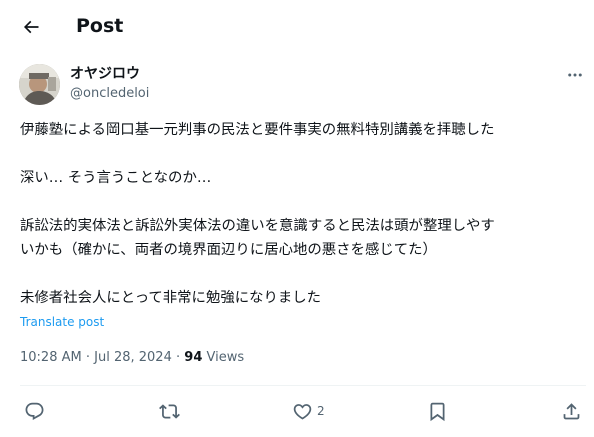  I want to click on more-horizontal-icon, so click(575, 75).